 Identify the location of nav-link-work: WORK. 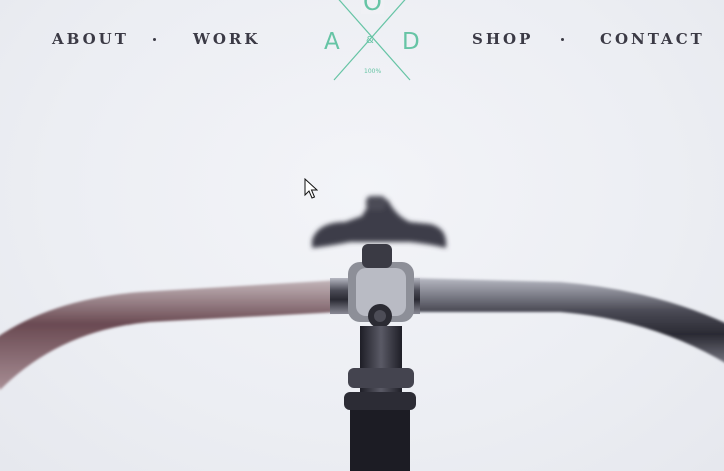
(226, 39).